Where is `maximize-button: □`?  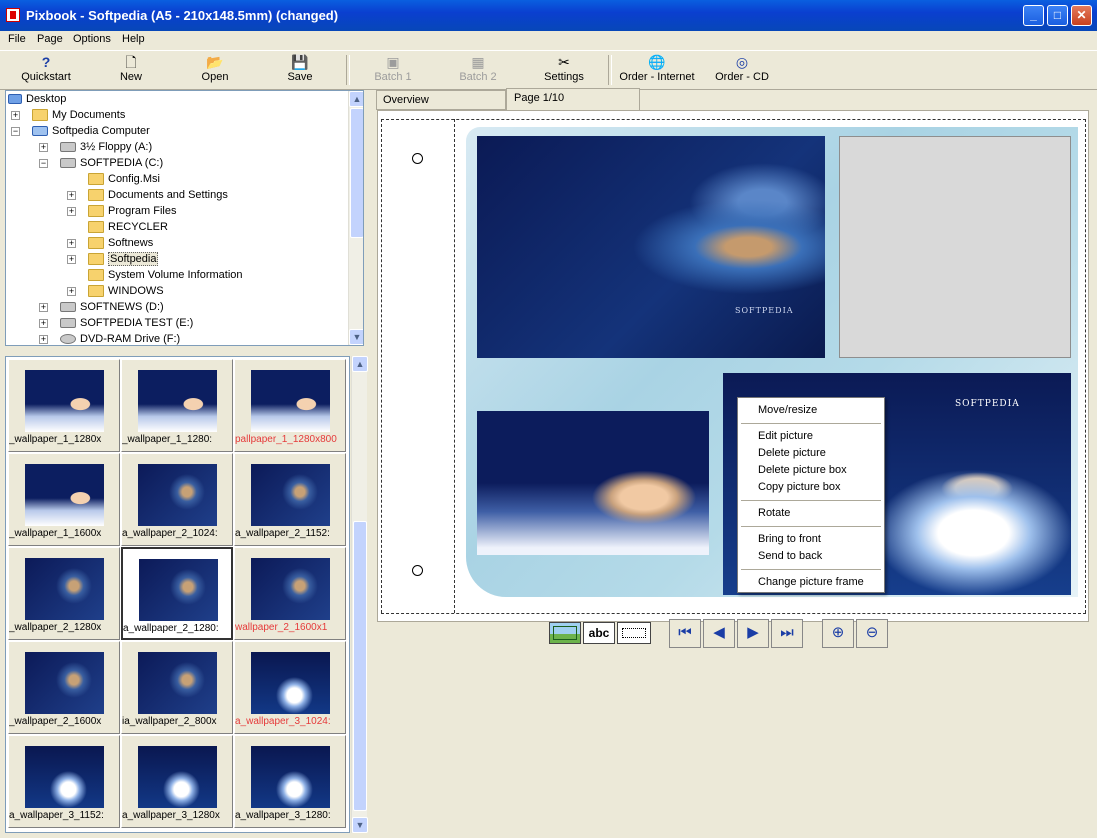 maximize-button: □ is located at coordinates (1057, 15).